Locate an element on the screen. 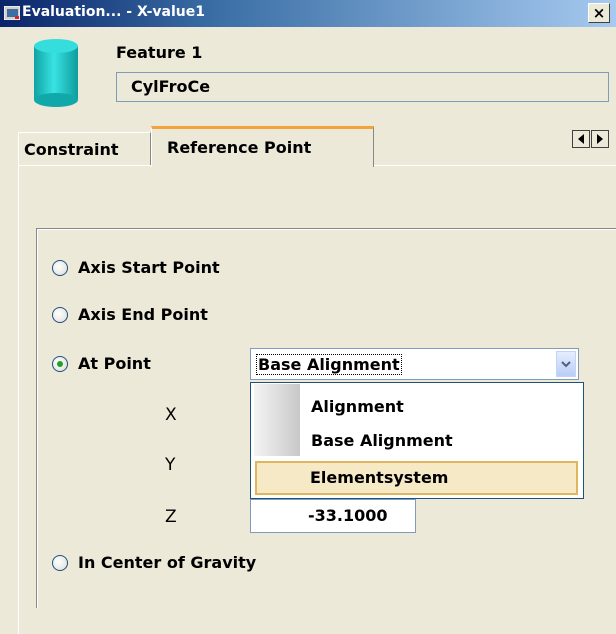 The image size is (616, 634). radio-label: At Point is located at coordinates (114, 363).